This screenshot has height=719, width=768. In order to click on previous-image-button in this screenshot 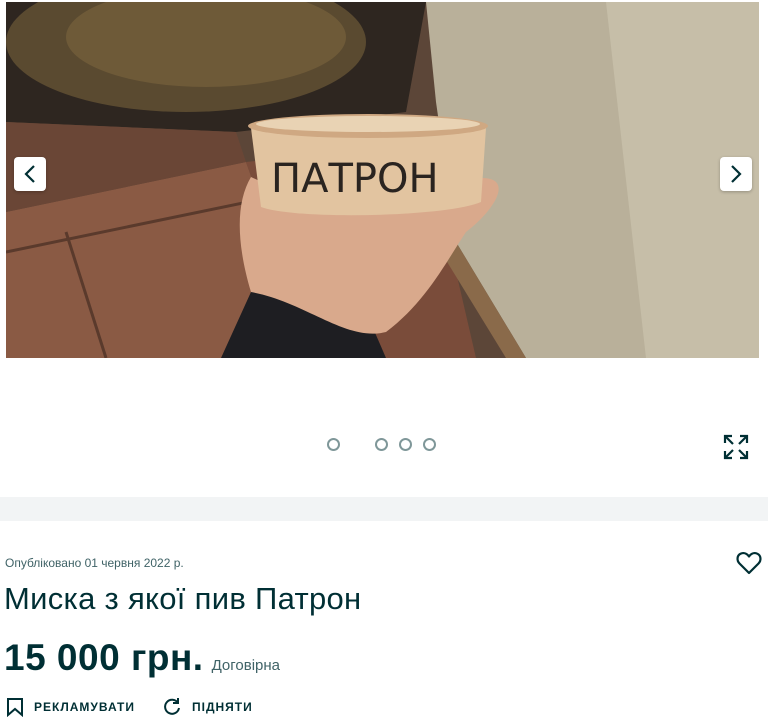, I will do `click(30, 174)`.